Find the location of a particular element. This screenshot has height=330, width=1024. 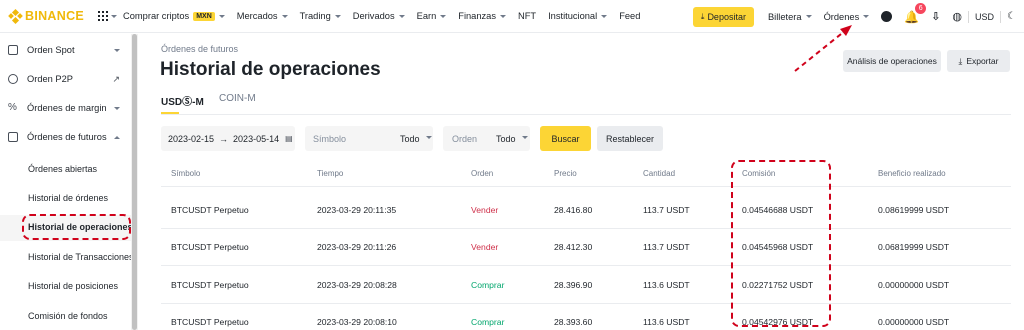

sidebar-item-label: Órdenes de margin is located at coordinates (67, 108).